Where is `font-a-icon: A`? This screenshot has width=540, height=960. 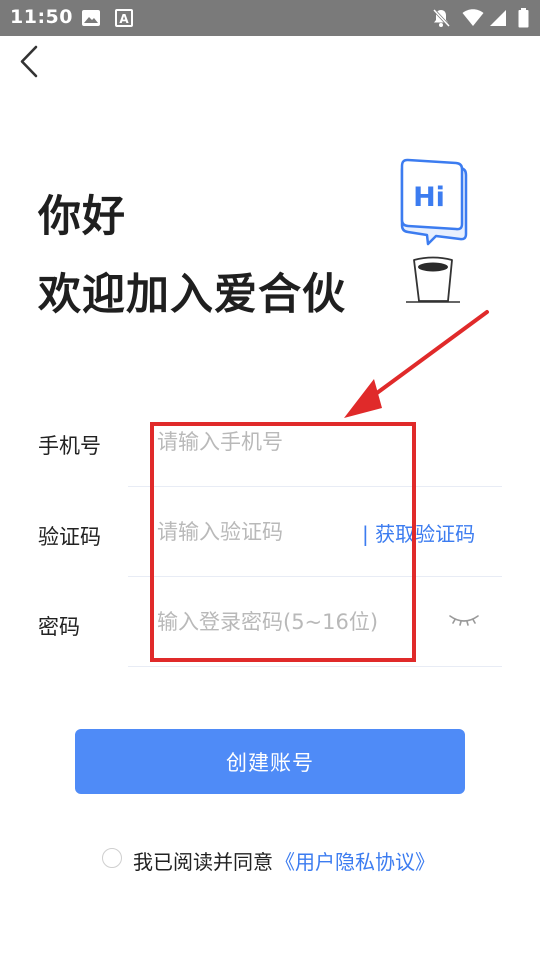 font-a-icon: A is located at coordinates (124, 18).